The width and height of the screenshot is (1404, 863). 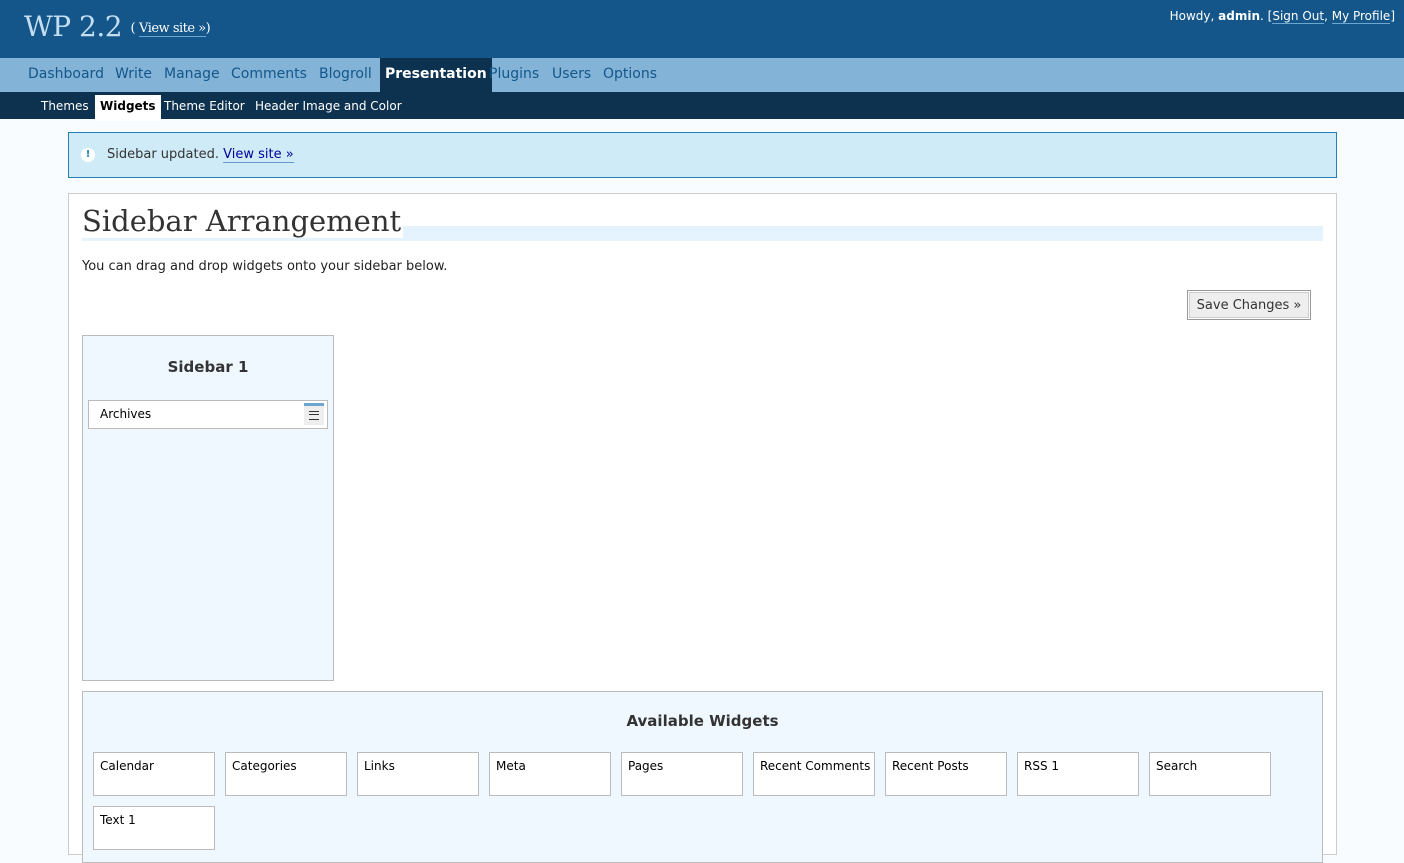 What do you see at coordinates (550, 774) in the screenshot?
I see `widget-meta: Meta` at bounding box center [550, 774].